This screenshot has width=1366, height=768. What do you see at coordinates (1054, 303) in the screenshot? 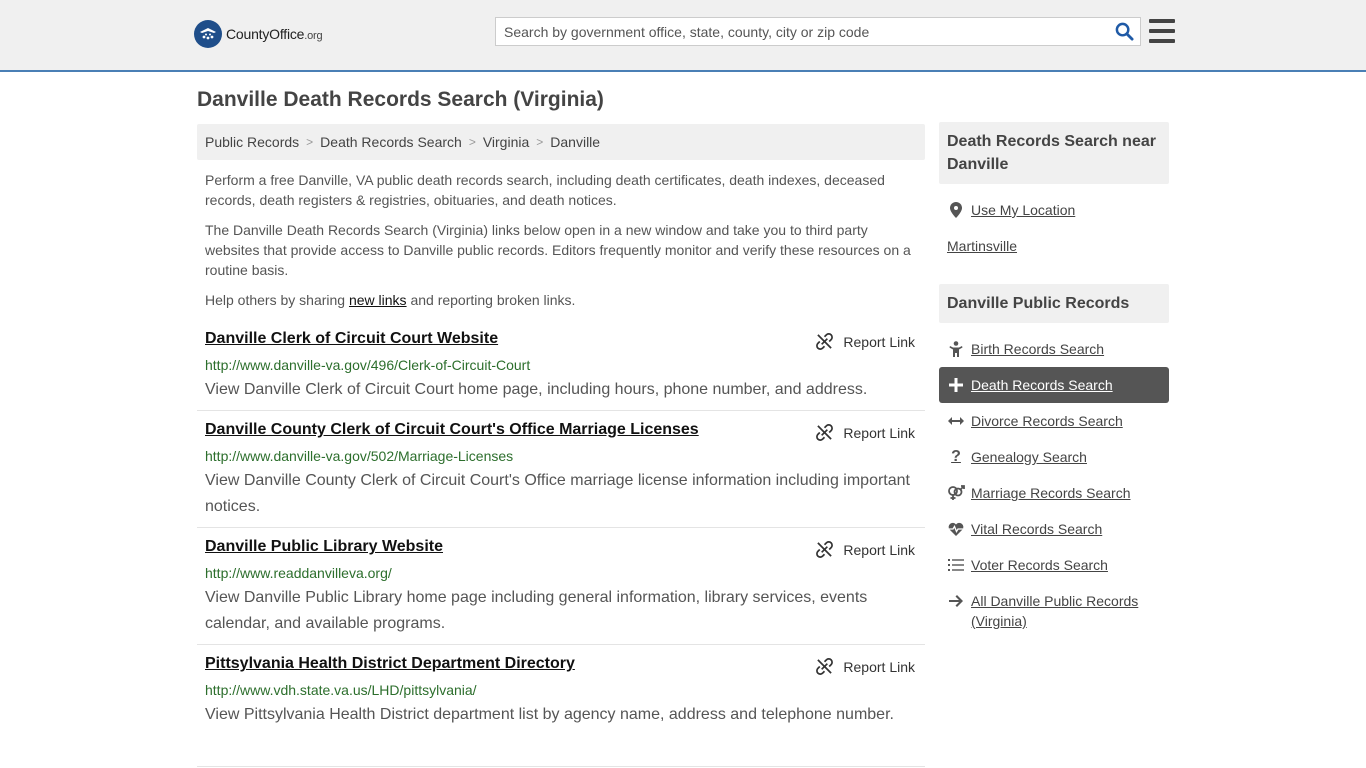
I see `sidebar-records-heading: Danville Public Records` at bounding box center [1054, 303].